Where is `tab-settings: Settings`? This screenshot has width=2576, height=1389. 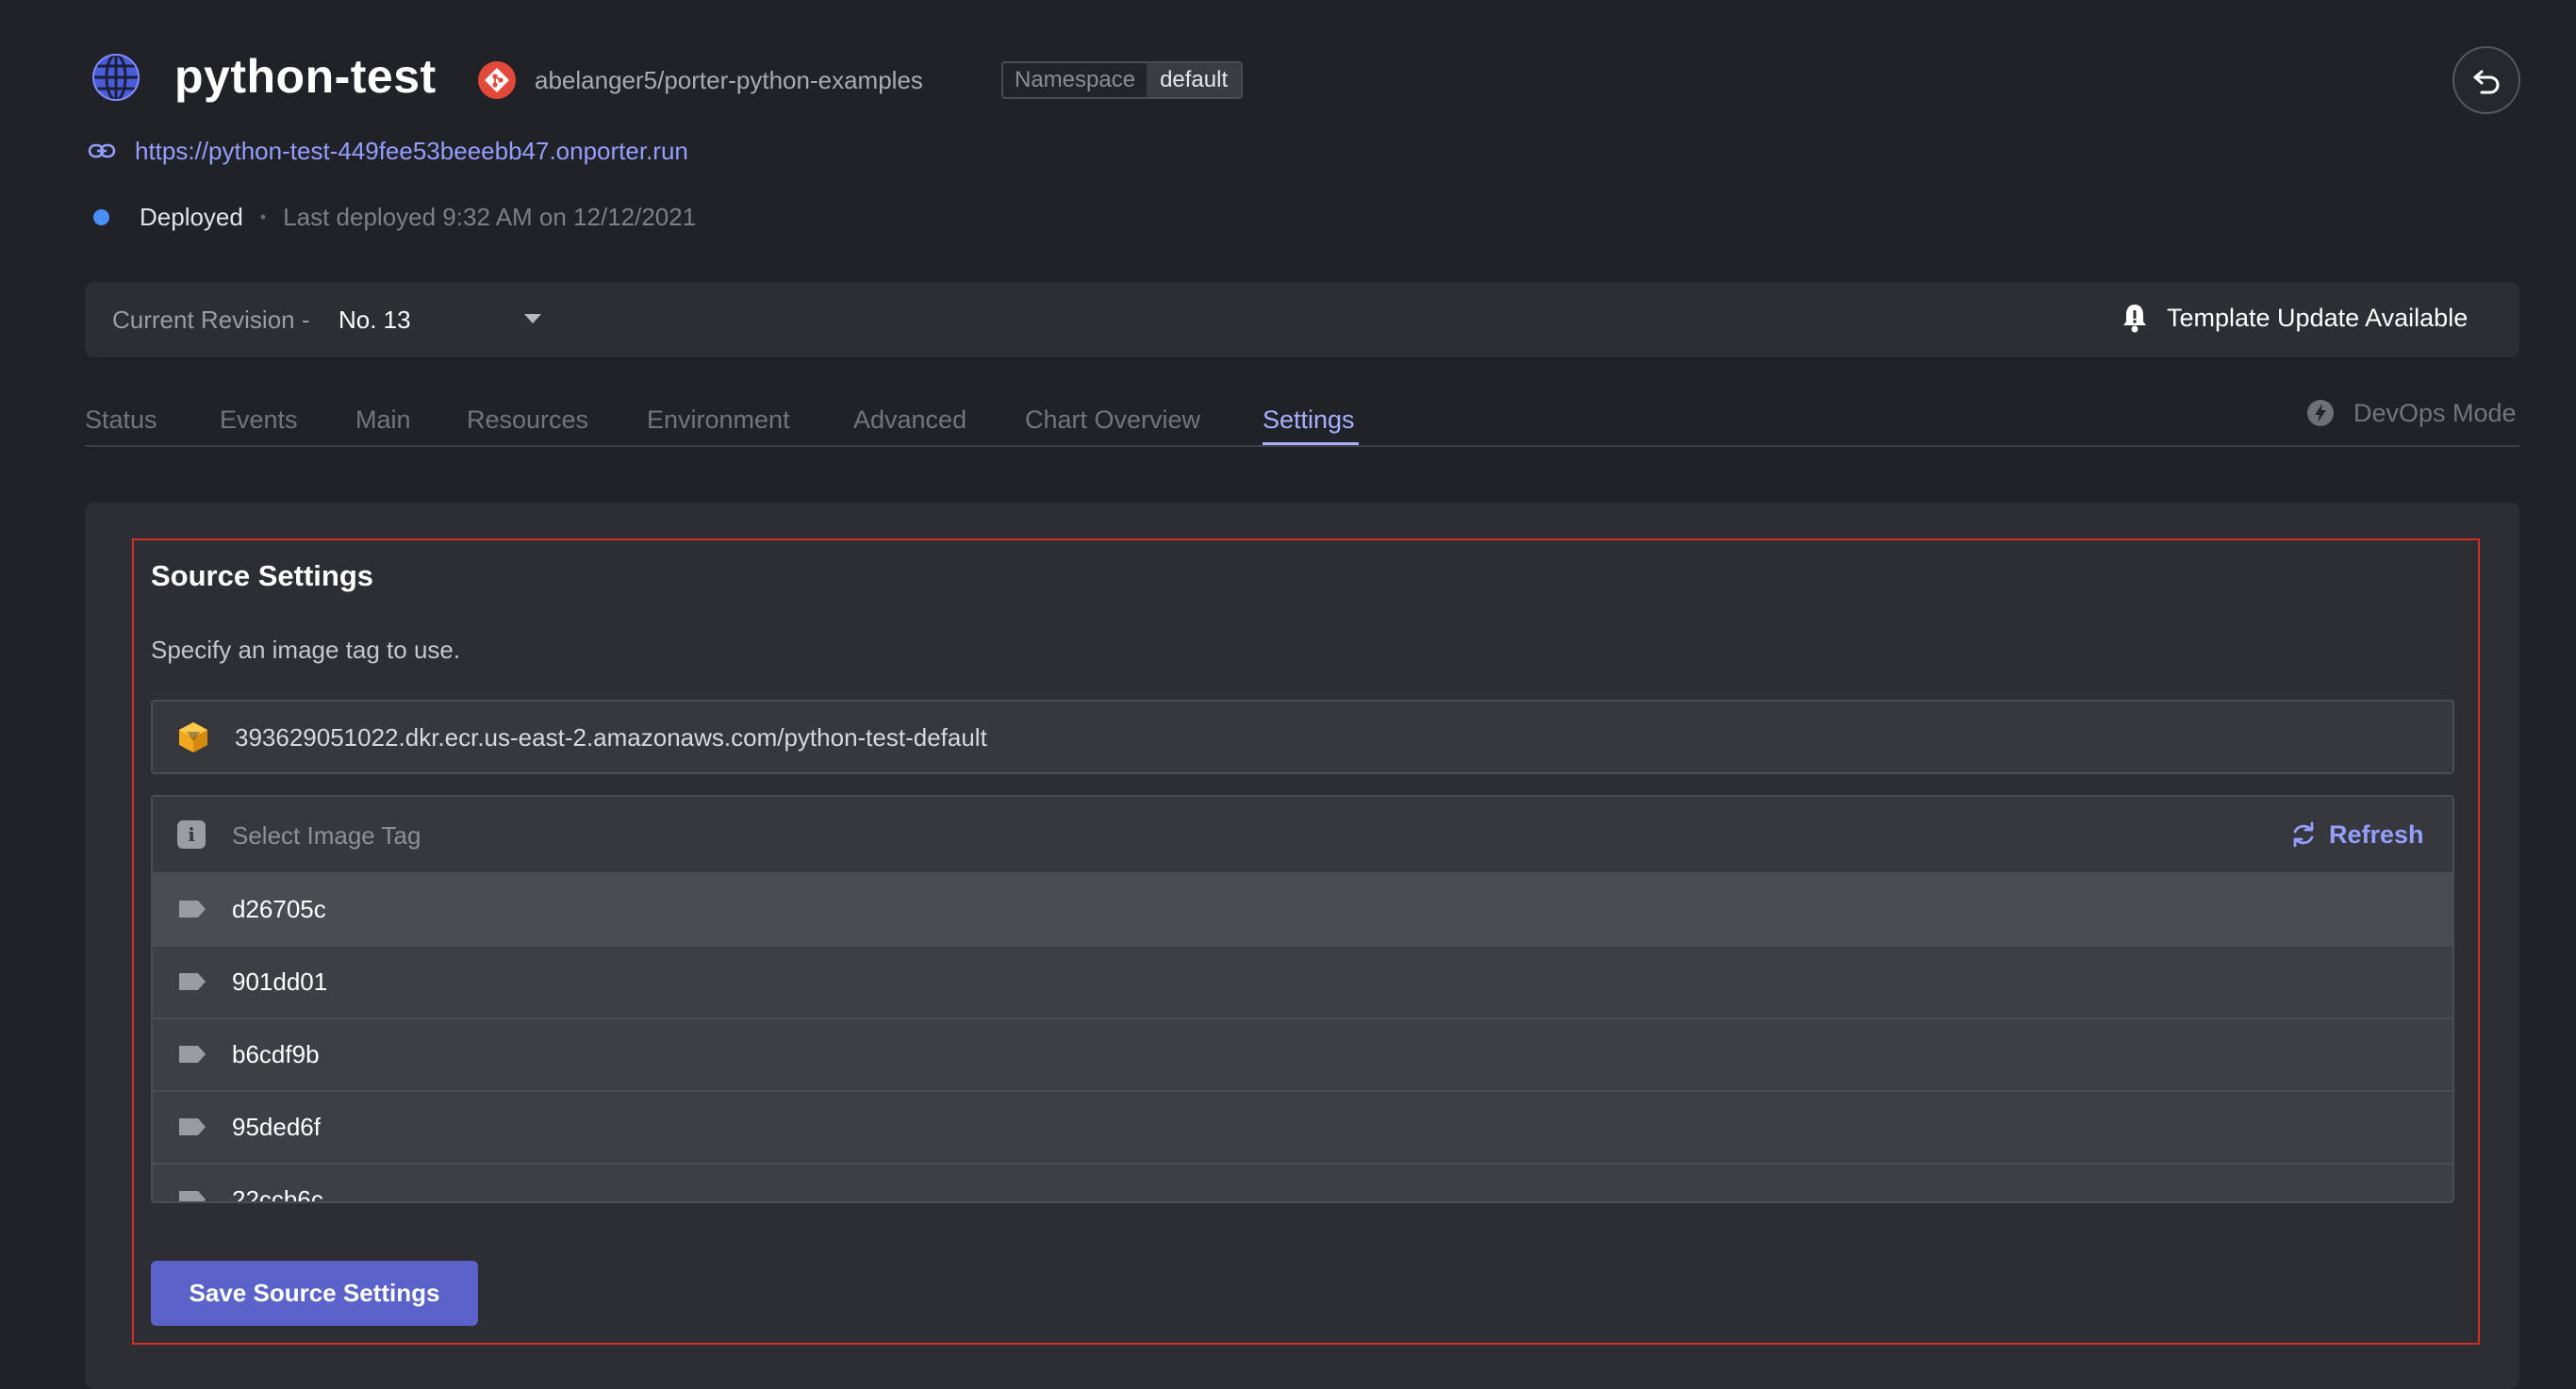 tab-settings: Settings is located at coordinates (1309, 420).